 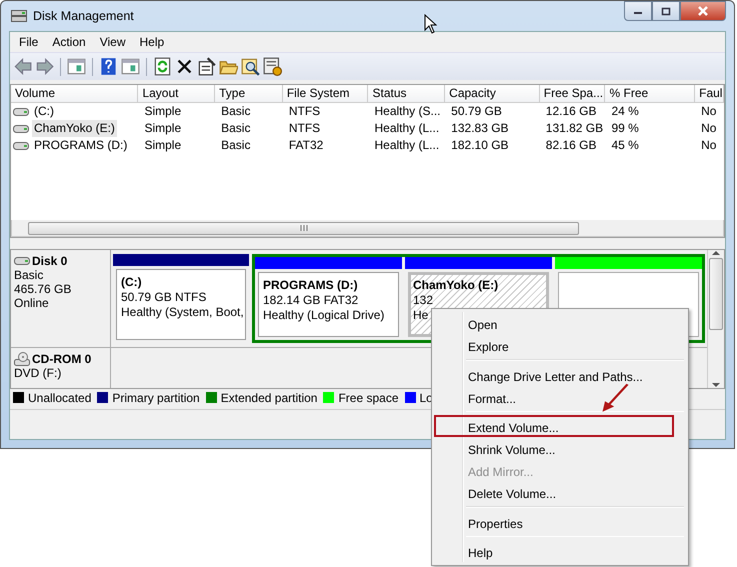 I want to click on partition-detail: 132, so click(x=423, y=300).